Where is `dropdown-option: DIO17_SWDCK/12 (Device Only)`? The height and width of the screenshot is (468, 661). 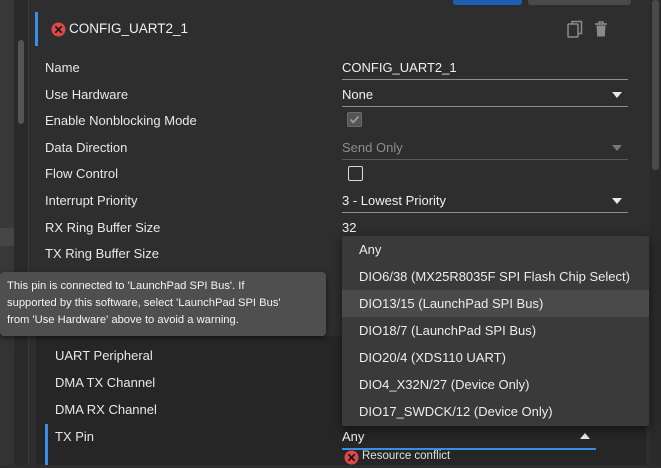 dropdown-option: DIO17_SWDCK/12 (Device Only) is located at coordinates (495, 411).